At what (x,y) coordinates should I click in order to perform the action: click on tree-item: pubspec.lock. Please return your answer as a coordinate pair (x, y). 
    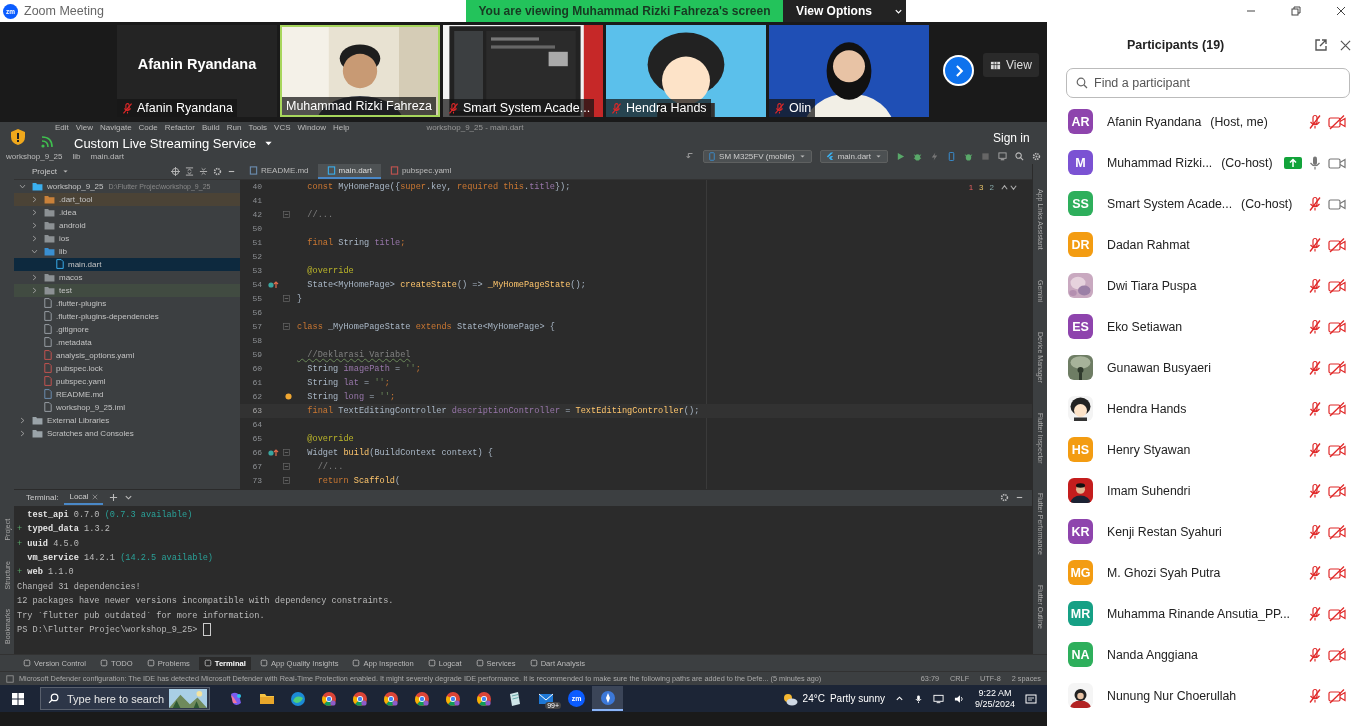
    Looking at the image, I should click on (127, 368).